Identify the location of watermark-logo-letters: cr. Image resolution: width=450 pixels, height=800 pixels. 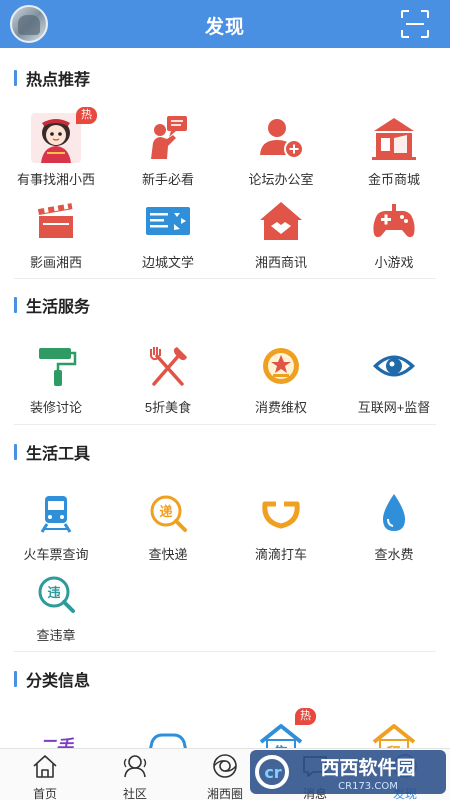
(272, 772).